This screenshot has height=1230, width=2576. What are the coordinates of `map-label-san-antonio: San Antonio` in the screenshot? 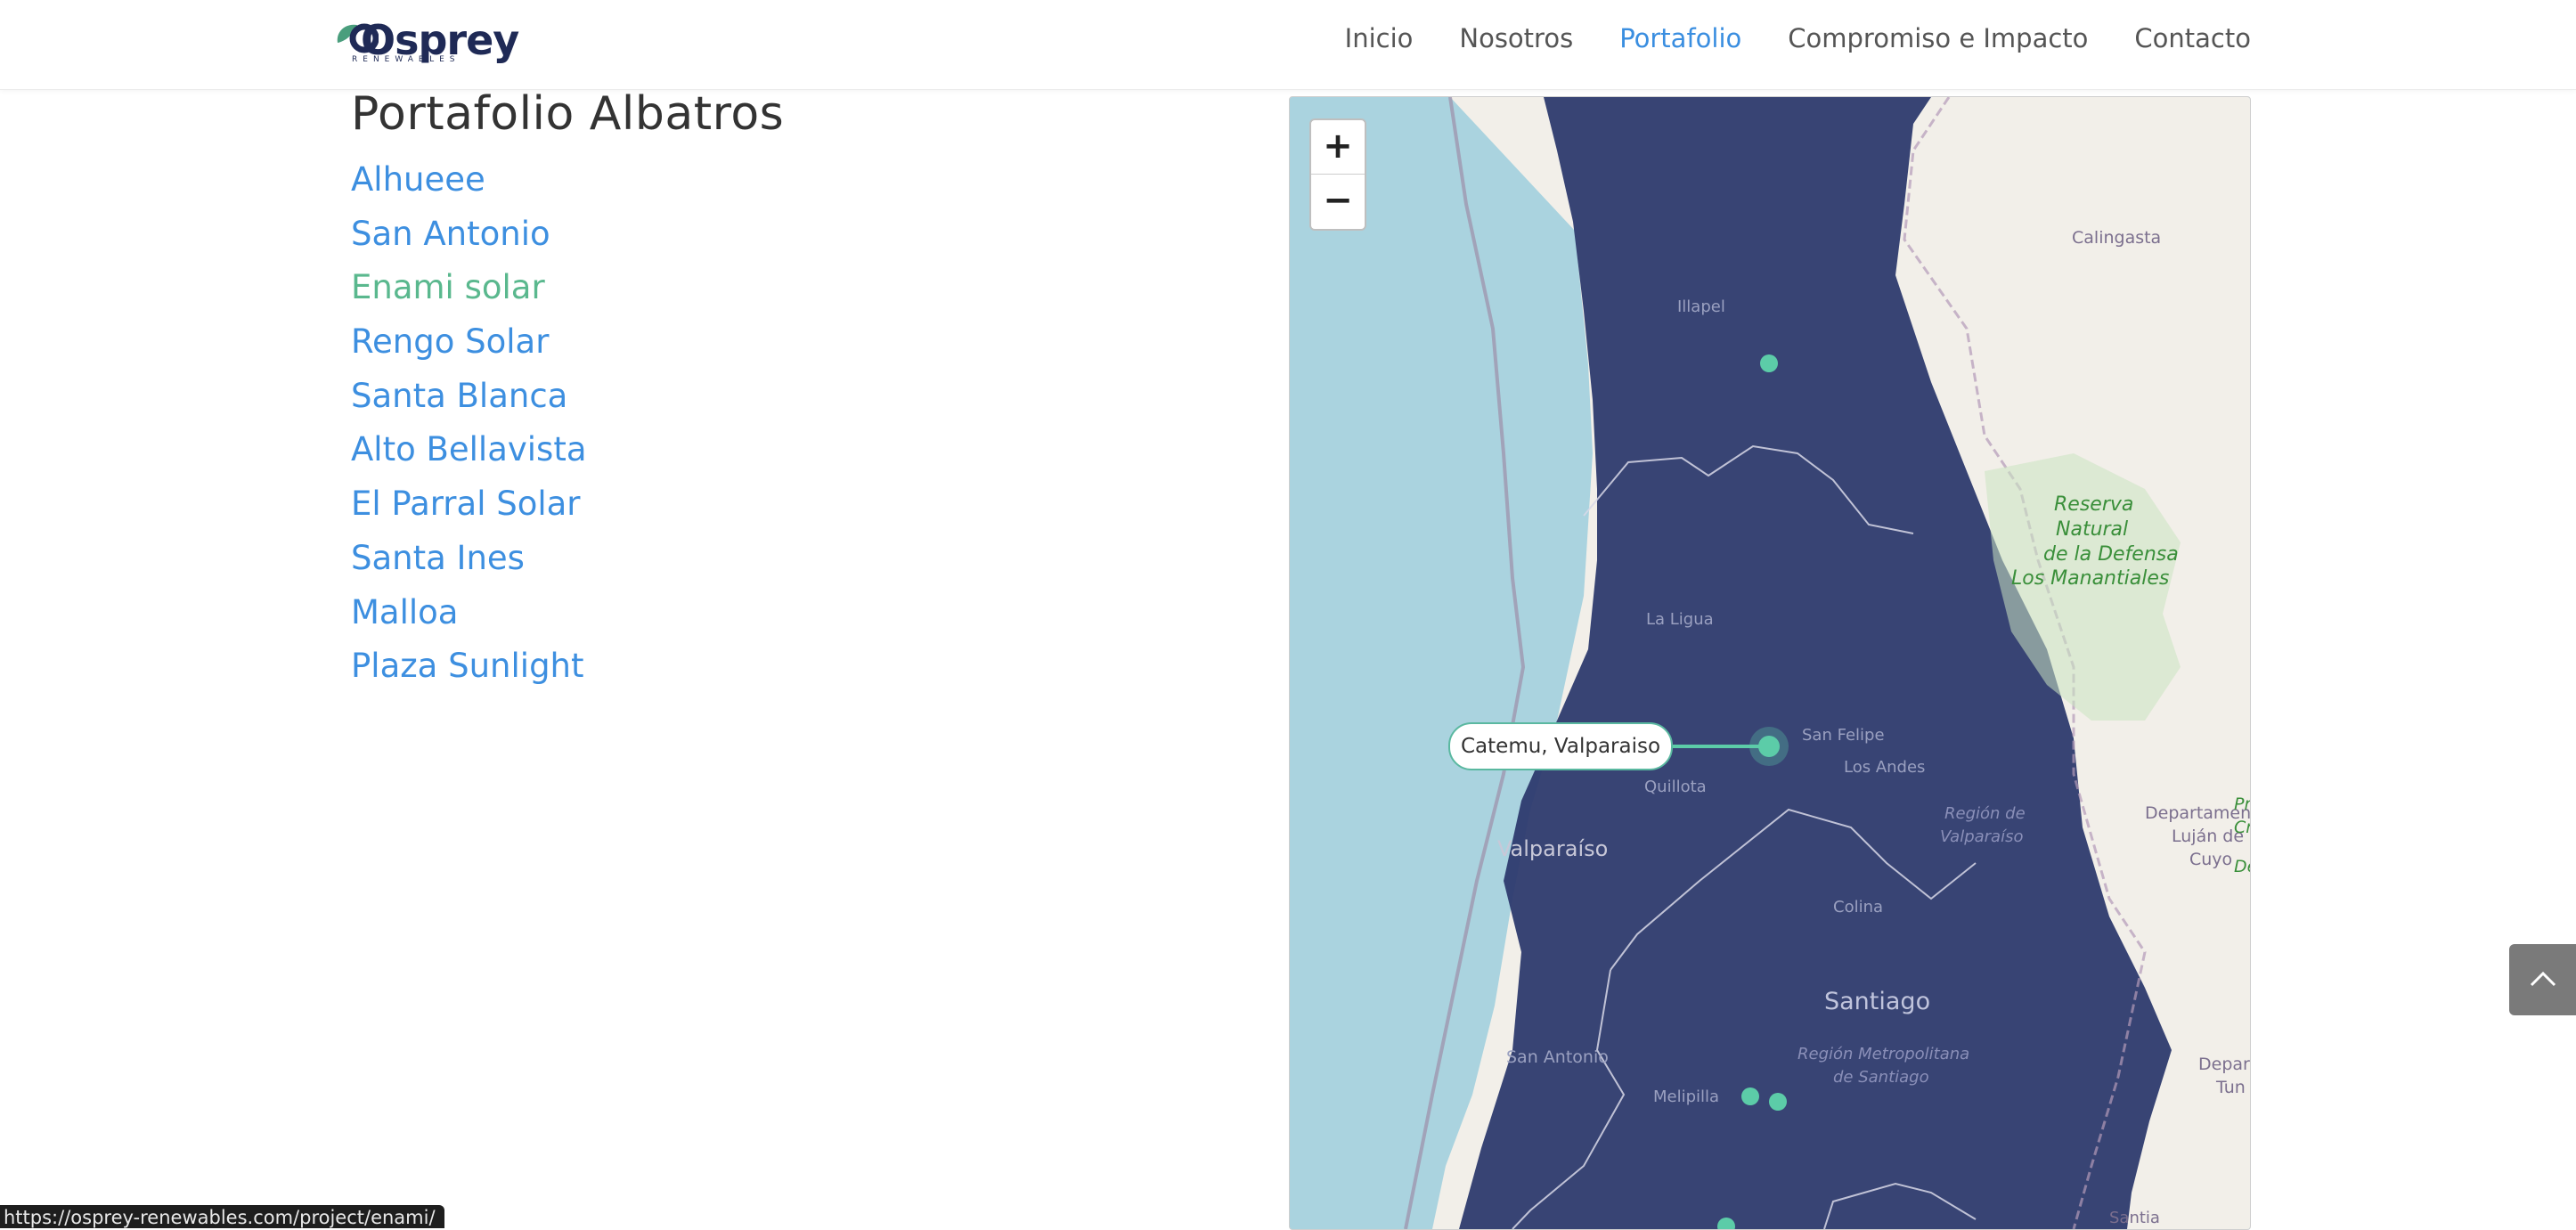 It's located at (1558, 1057).